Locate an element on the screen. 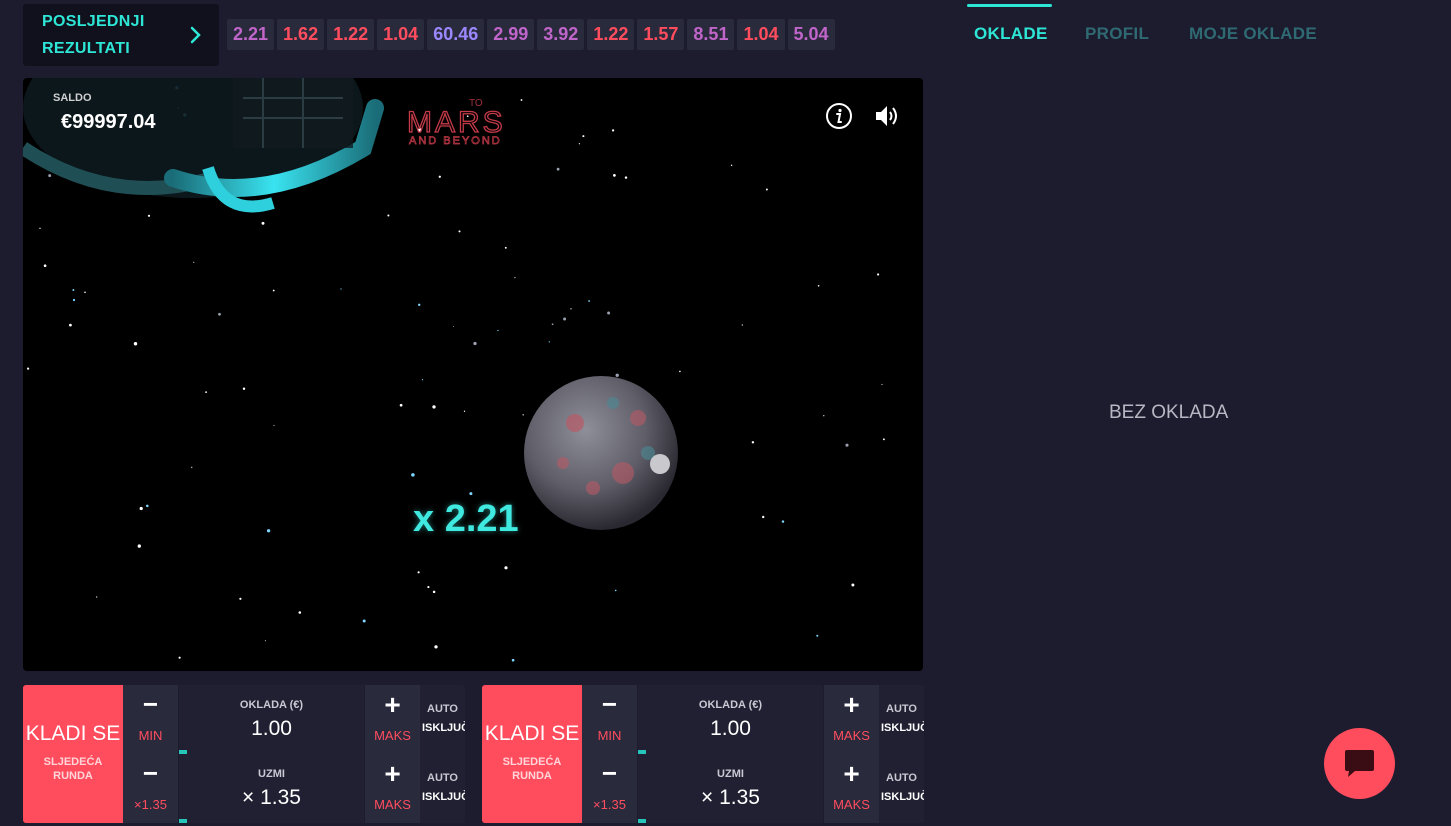  auto-cashout-label: AUTO is located at coordinates (901, 778).